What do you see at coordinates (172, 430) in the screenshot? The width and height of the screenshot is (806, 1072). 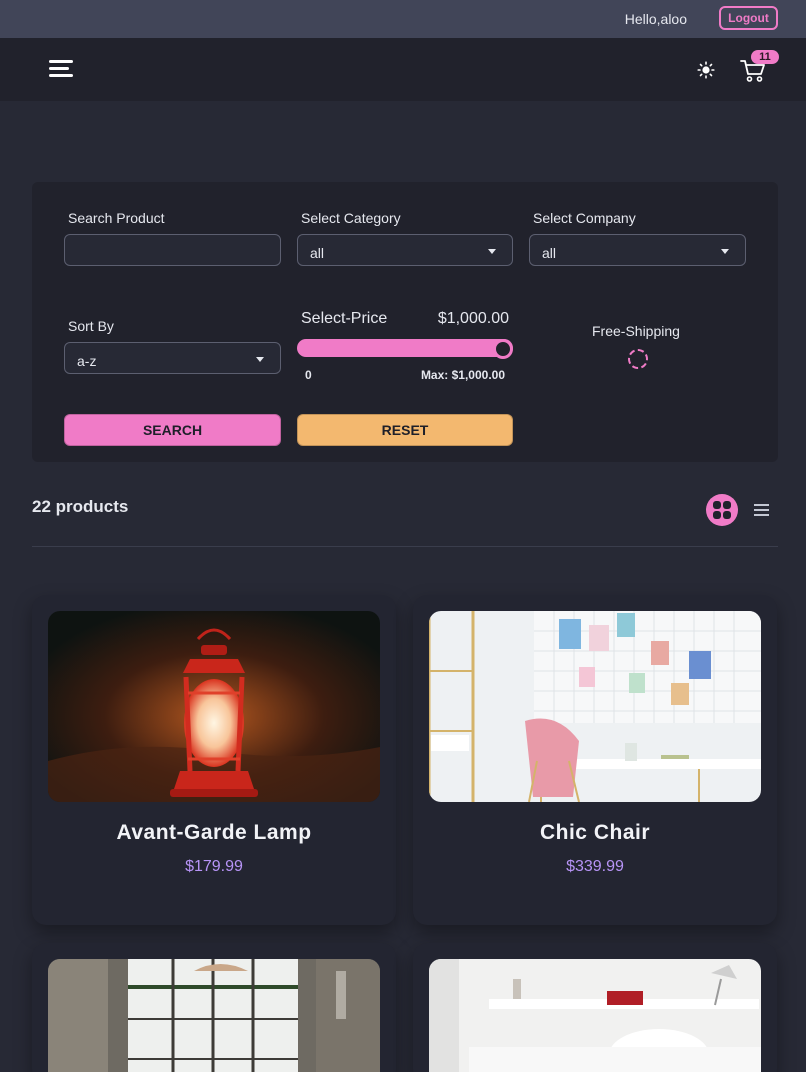 I see `search-button: SEARCH` at bounding box center [172, 430].